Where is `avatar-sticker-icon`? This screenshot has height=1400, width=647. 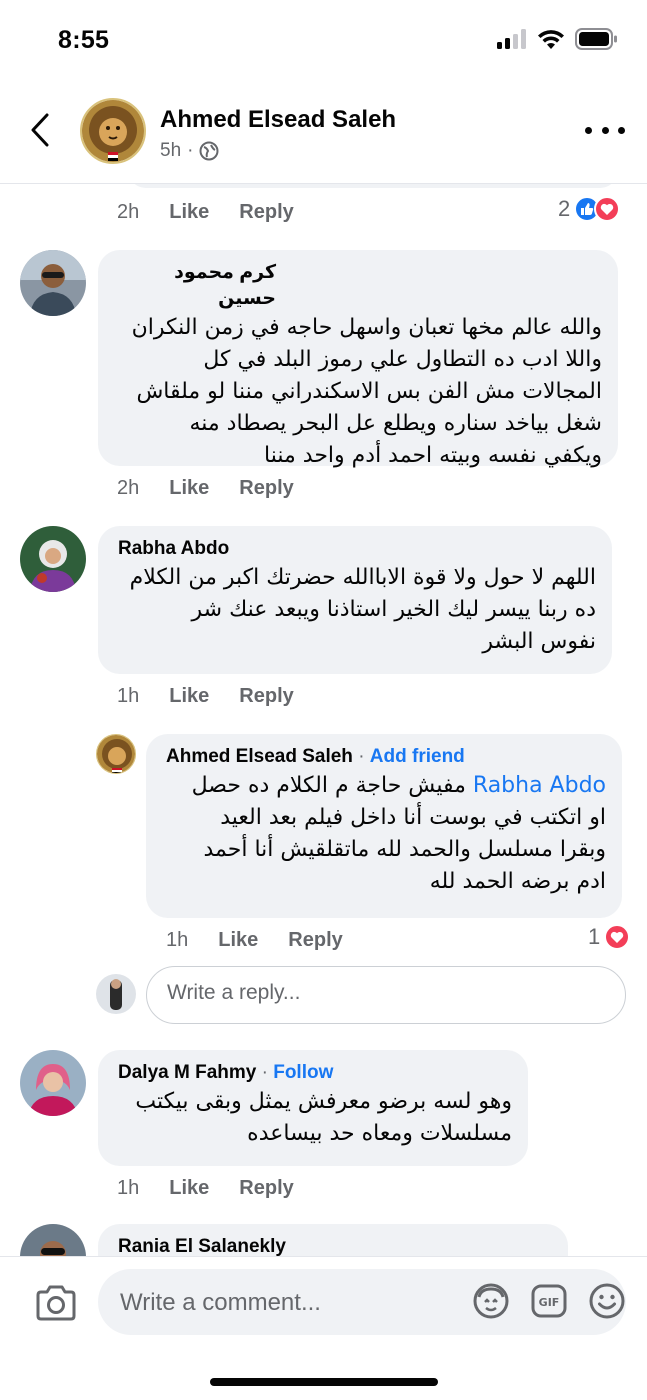 avatar-sticker-icon is located at coordinates (491, 1301).